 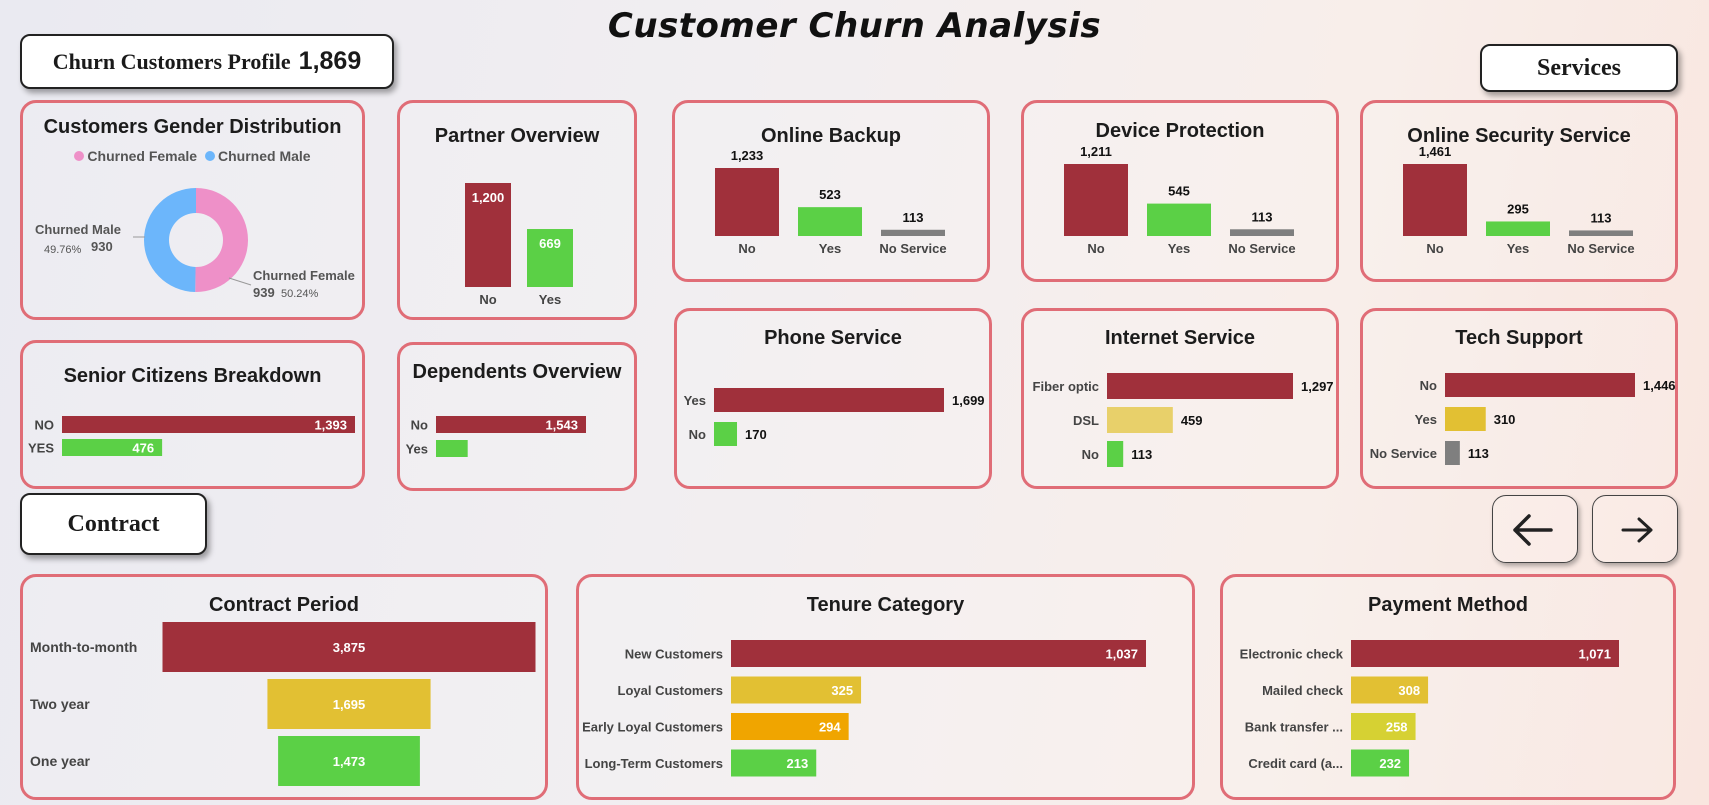 I want to click on arrow-left-icon, so click(x=1533, y=530).